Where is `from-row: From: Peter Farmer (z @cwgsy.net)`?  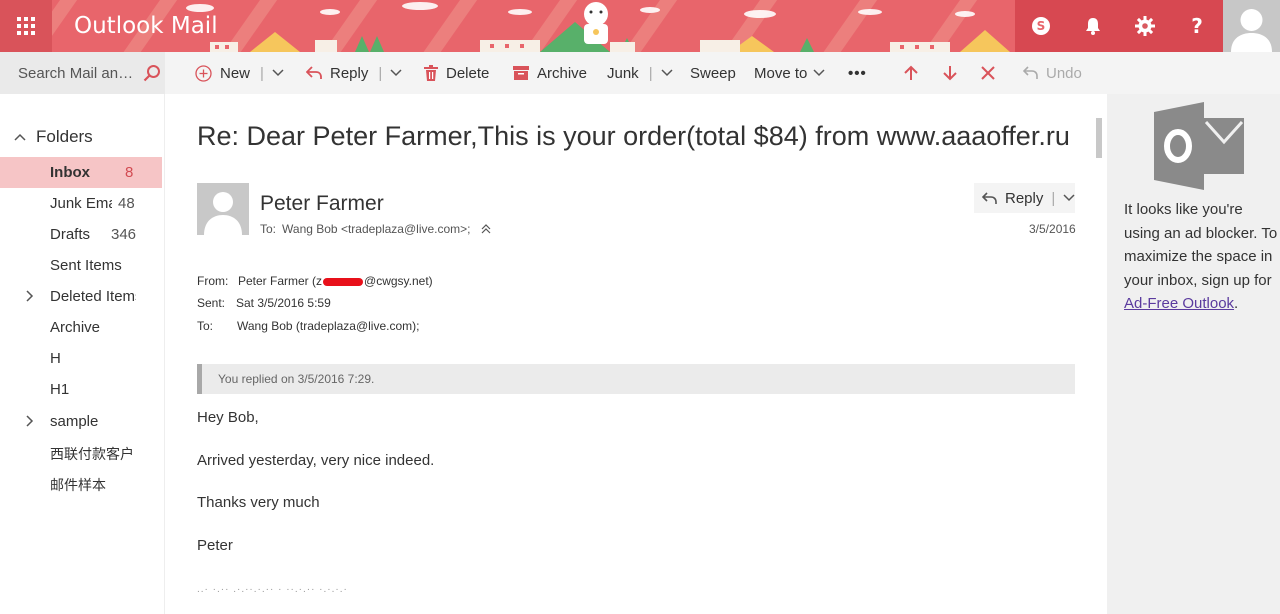
from-row: From: Peter Farmer (z @cwgsy.net) is located at coordinates (315, 281).